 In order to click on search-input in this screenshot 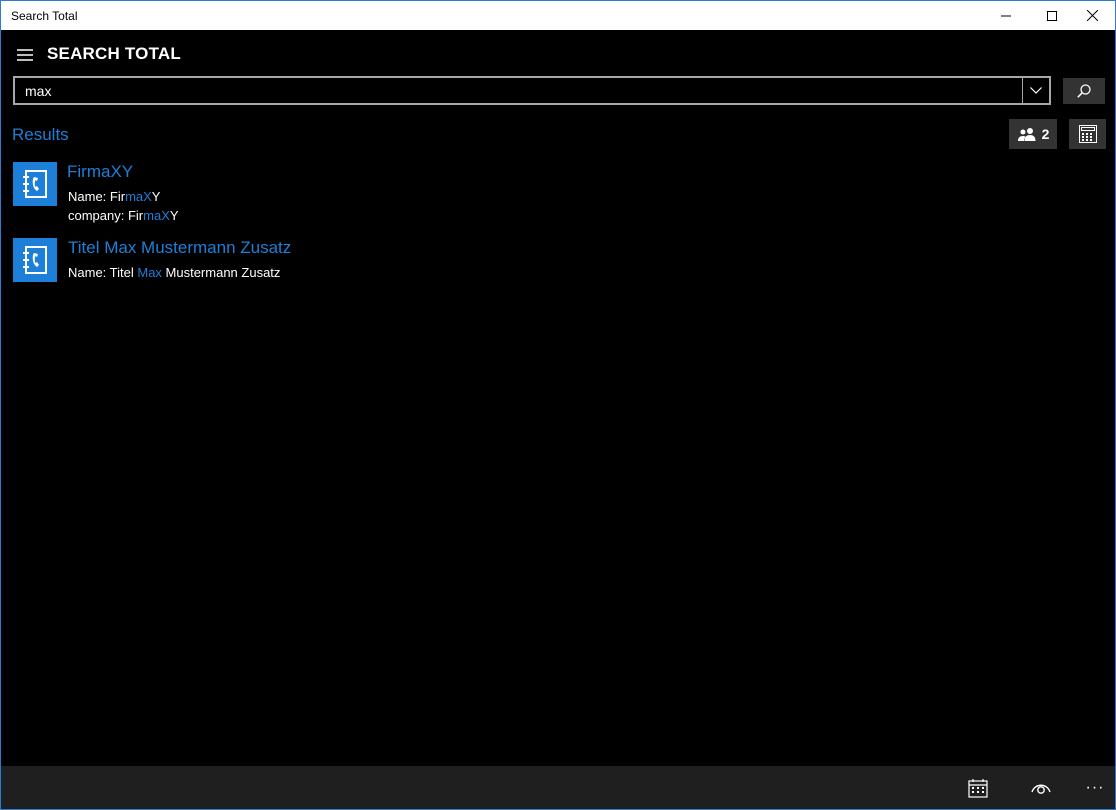, I will do `click(520, 91)`.